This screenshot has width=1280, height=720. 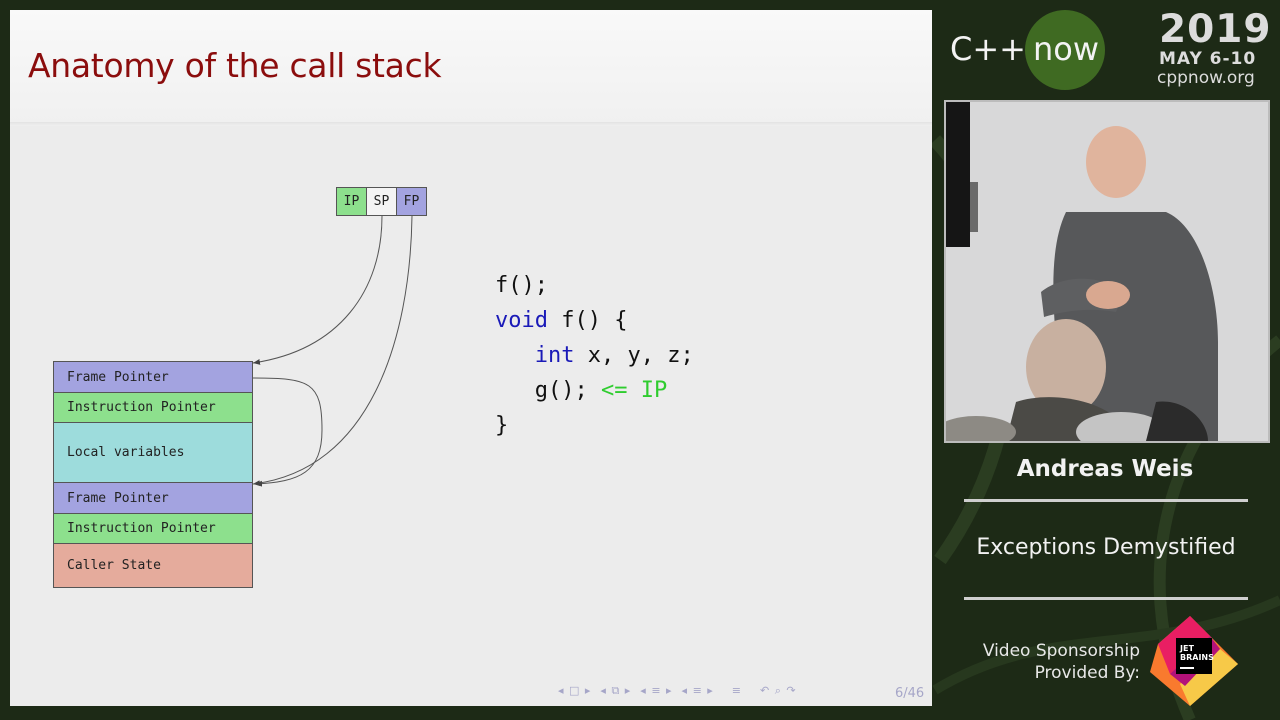 I want to click on code-line: g(); <= IP, so click(x=594, y=390).